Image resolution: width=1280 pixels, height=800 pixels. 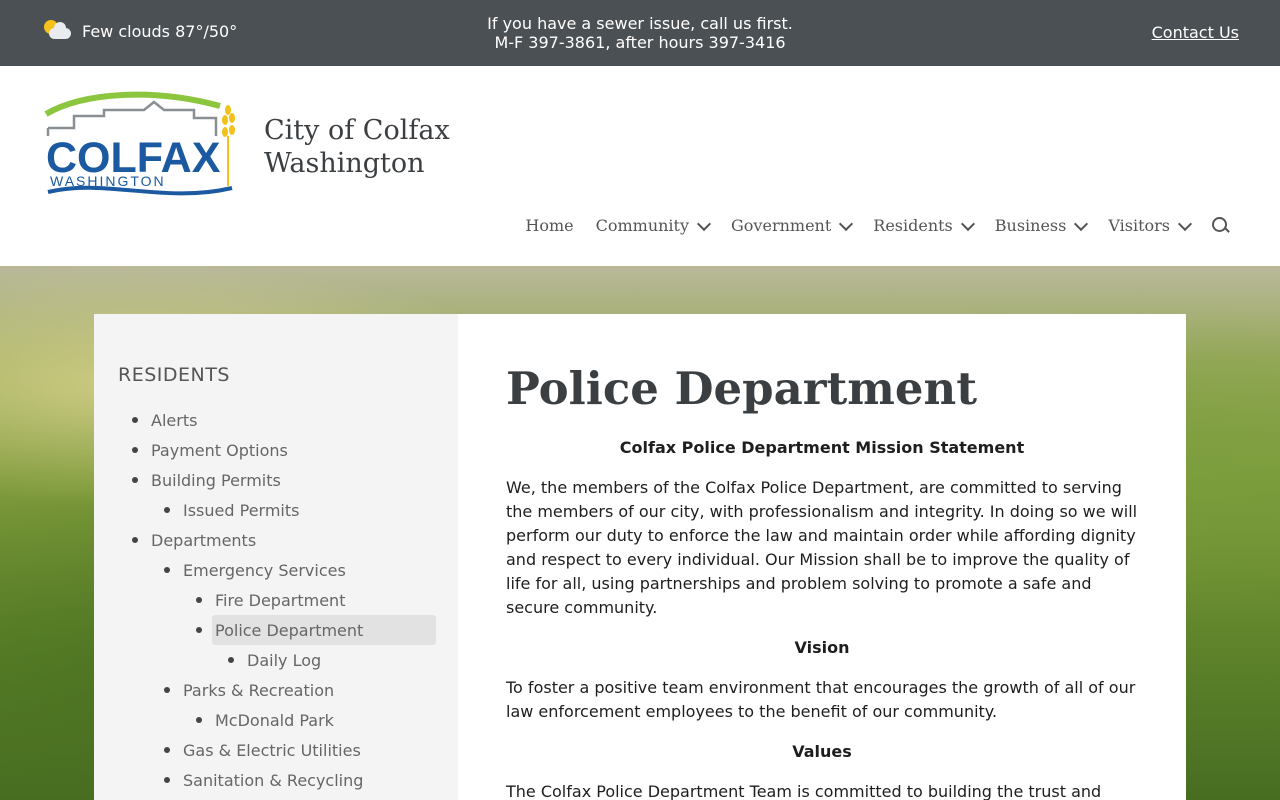 I want to click on sidebar-item-label: McDonald Park, so click(x=274, y=720).